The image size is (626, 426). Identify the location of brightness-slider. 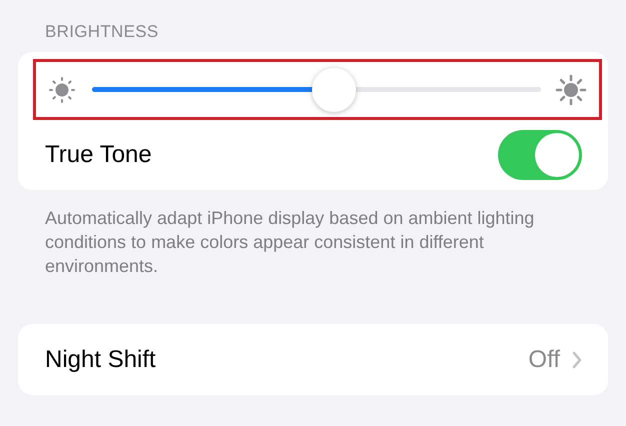
(316, 90).